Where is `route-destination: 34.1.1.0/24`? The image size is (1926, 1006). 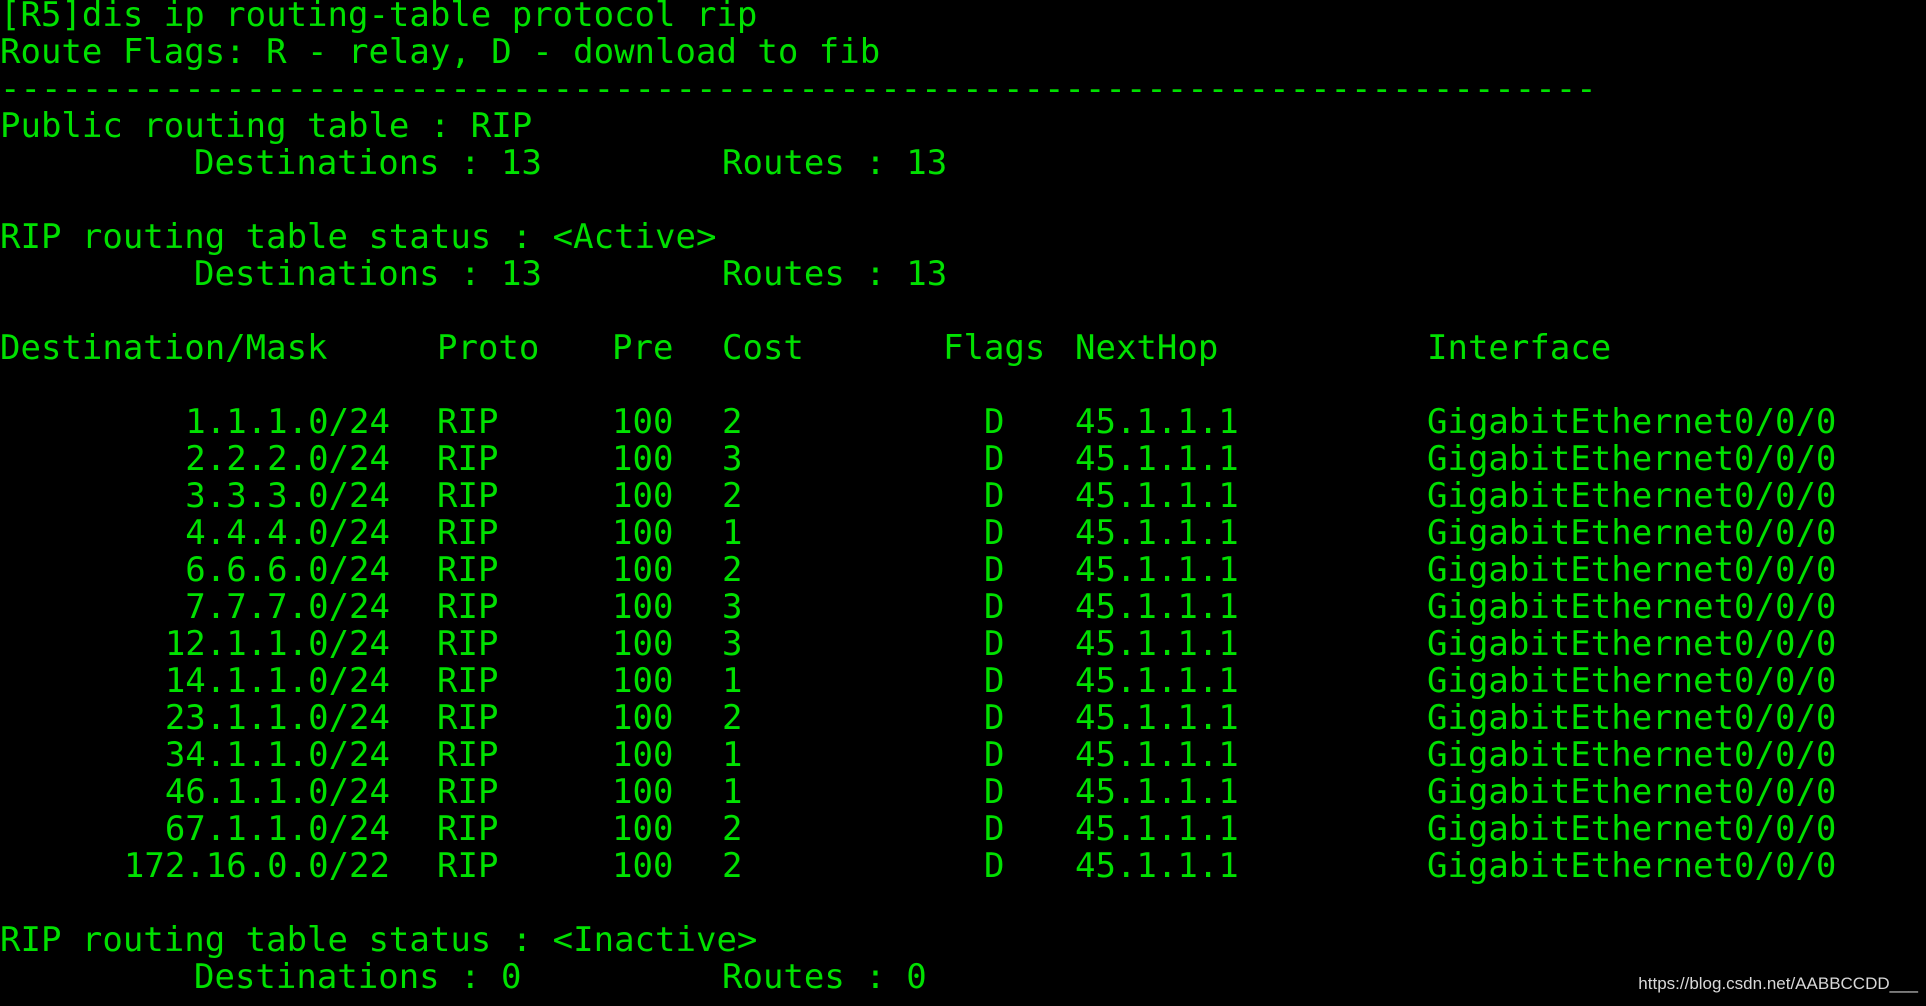
route-destination: 34.1.1.0/24 is located at coordinates (277, 755).